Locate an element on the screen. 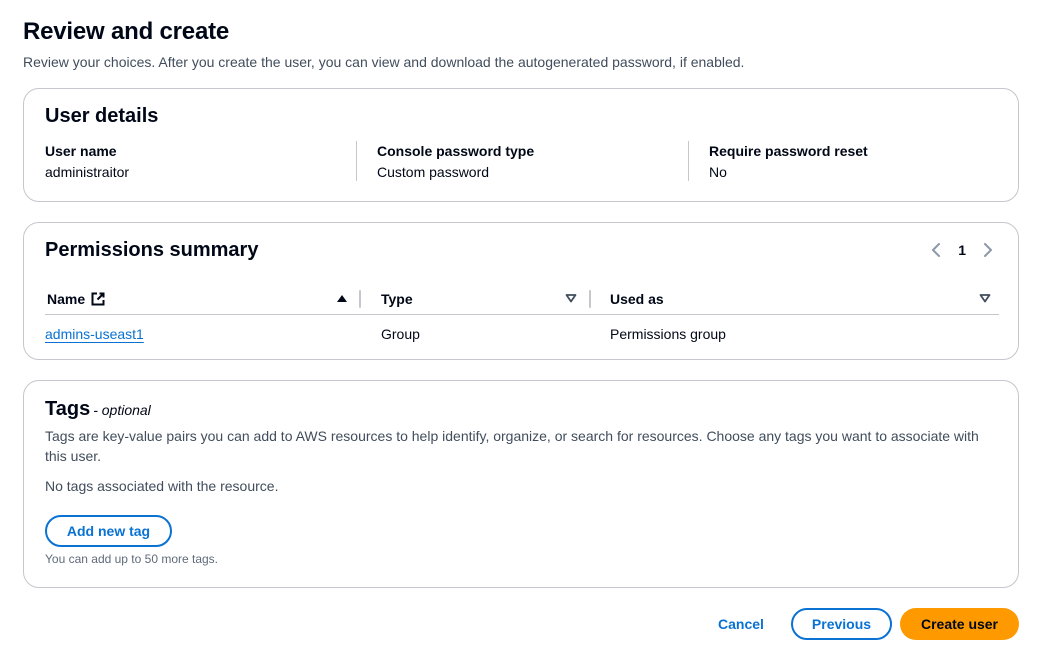  page-title: Review and create is located at coordinates (126, 31).